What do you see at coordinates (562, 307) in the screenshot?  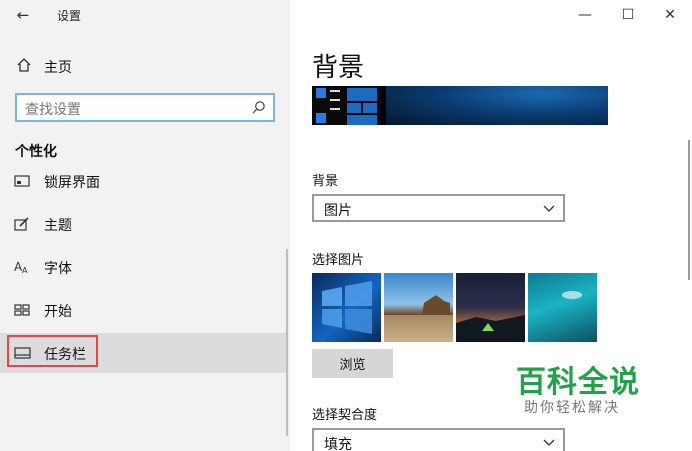 I see `picture-thumbnail-underwater` at bounding box center [562, 307].